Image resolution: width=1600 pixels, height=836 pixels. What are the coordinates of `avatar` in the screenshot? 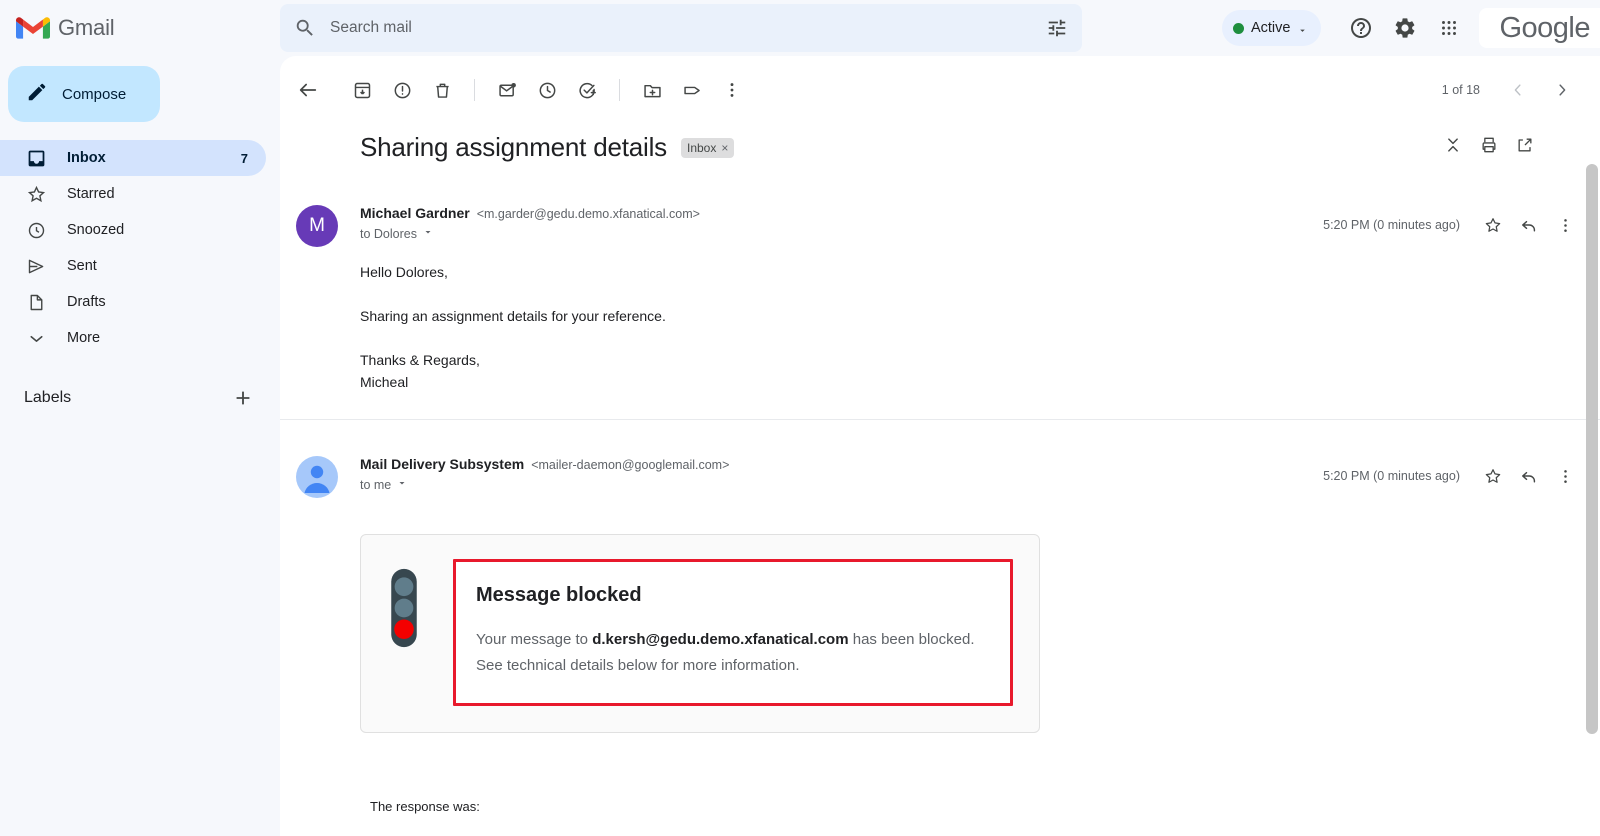 It's located at (317, 477).